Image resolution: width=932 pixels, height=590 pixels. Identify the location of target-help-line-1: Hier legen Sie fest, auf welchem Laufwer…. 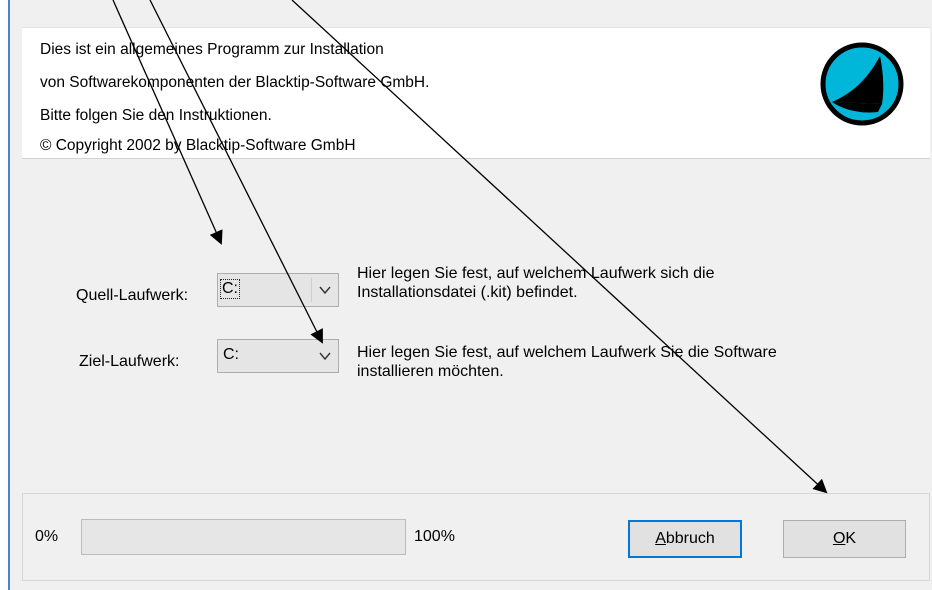
(567, 352).